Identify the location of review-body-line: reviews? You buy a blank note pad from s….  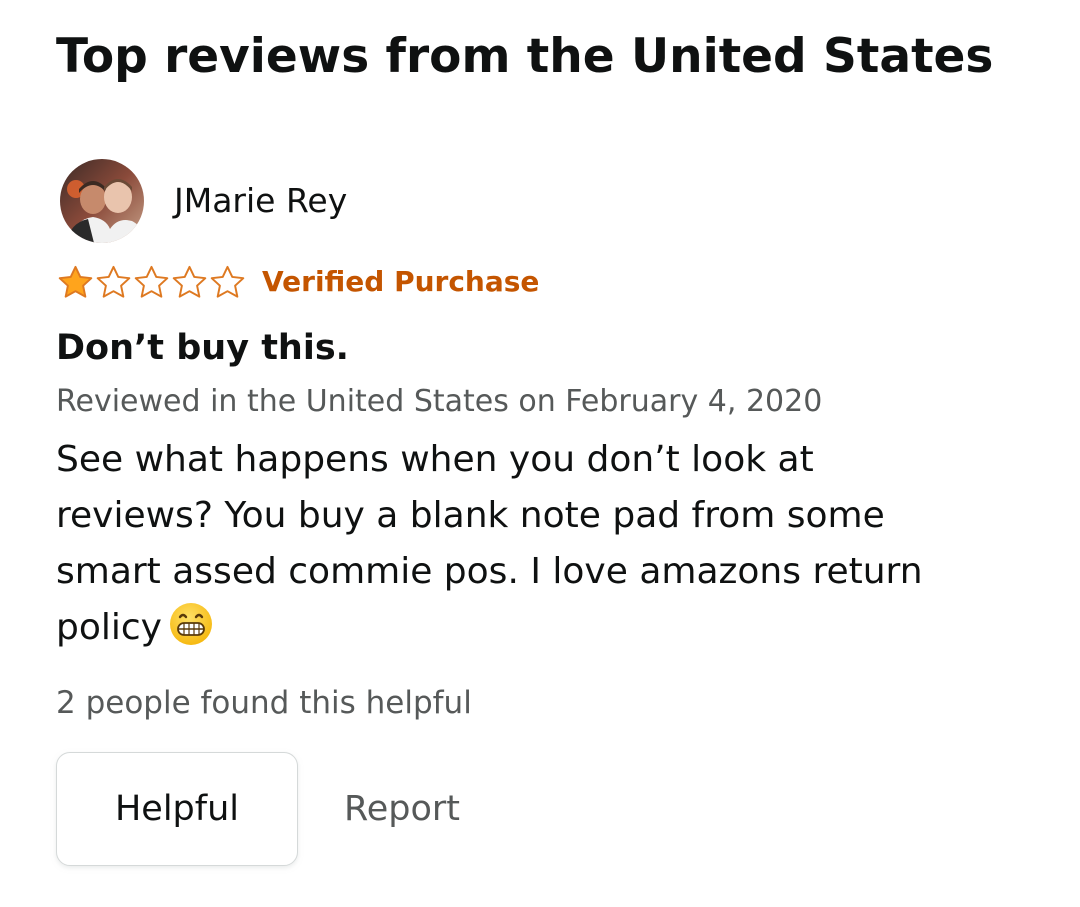
(470, 515).